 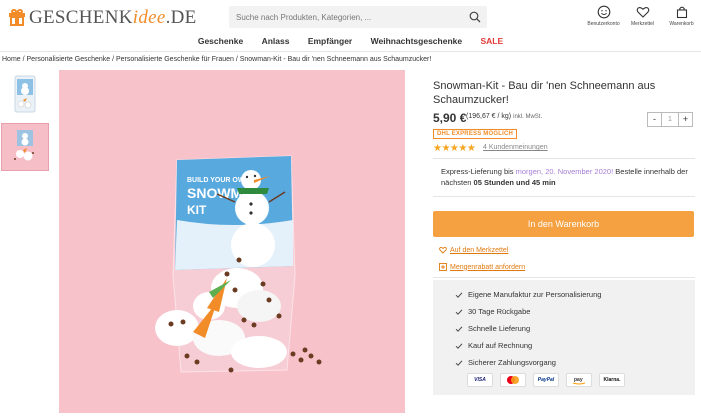 What do you see at coordinates (475, 134) in the screenshot?
I see `dhl-express-badge: DHL EXPRESS MÖGLICH` at bounding box center [475, 134].